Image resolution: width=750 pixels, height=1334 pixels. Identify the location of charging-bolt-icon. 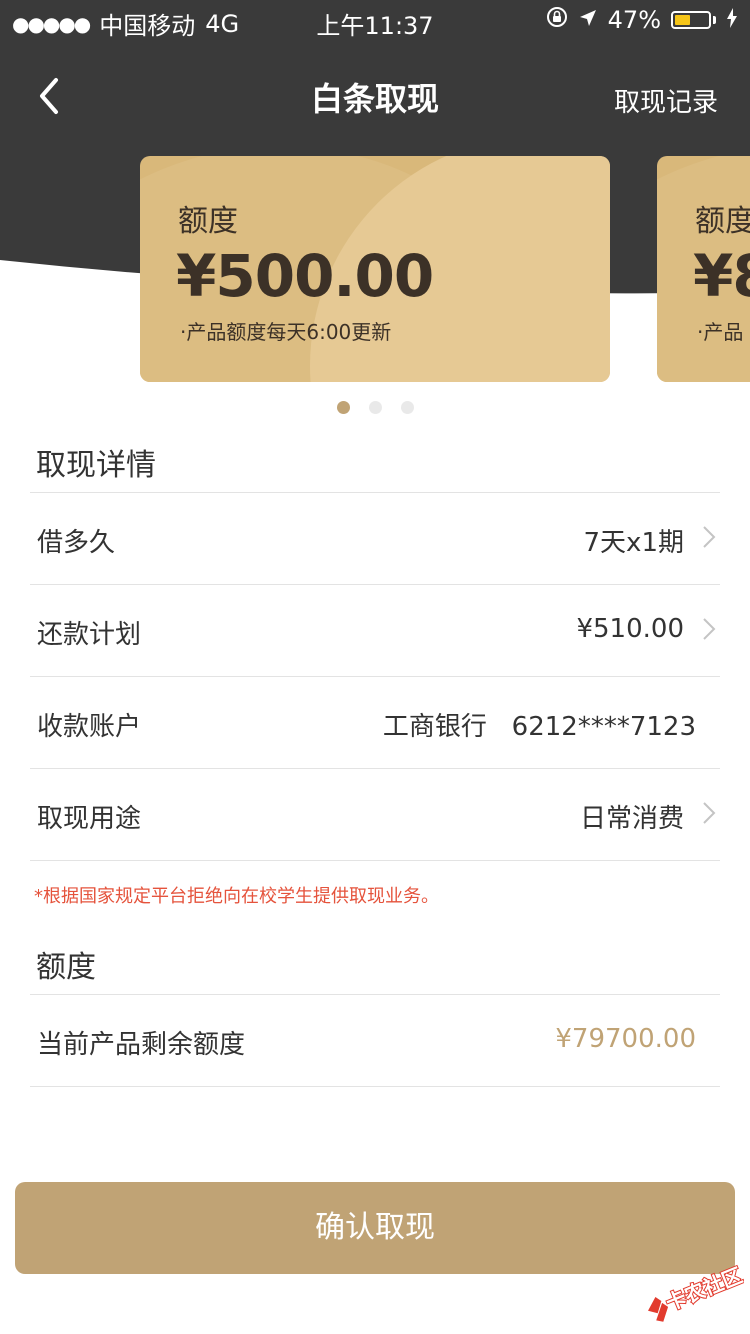
(732, 20).